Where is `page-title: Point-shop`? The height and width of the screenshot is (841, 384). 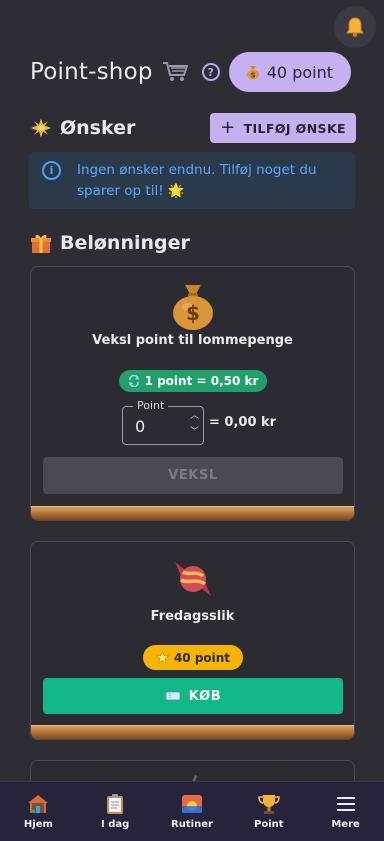 page-title: Point-shop is located at coordinates (91, 72).